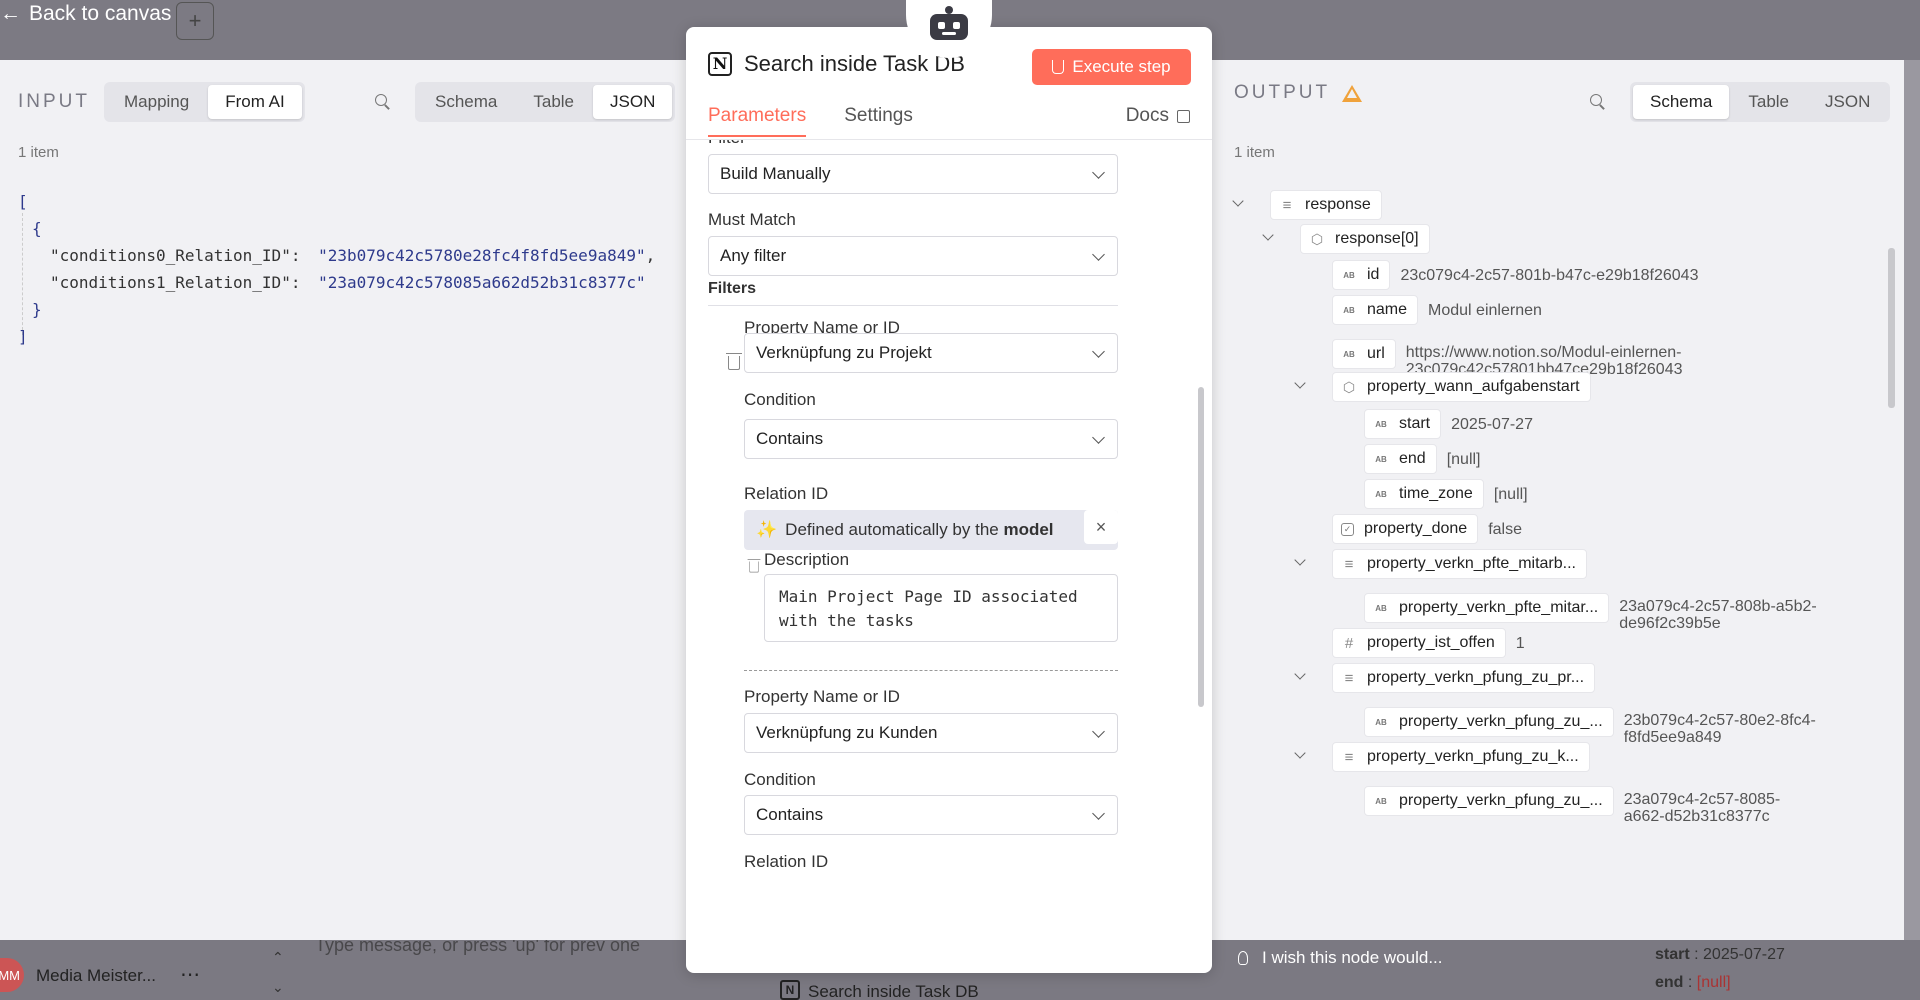 This screenshot has height=1000, width=1920. I want to click on schema-field-pill: AB end, so click(1400, 459).